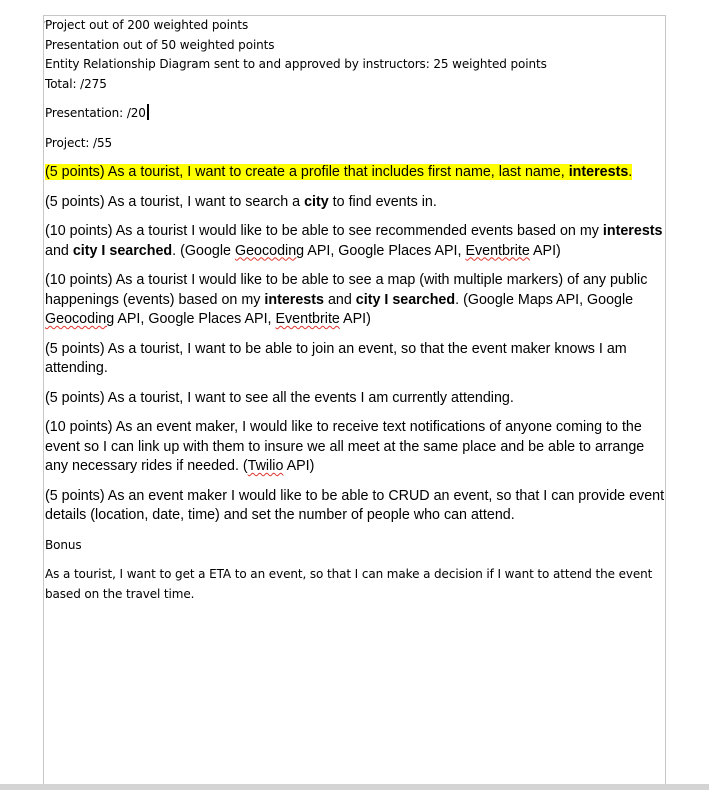 The image size is (709, 790). What do you see at coordinates (354, 787) in the screenshot?
I see `horizontal-scrollbar` at bounding box center [354, 787].